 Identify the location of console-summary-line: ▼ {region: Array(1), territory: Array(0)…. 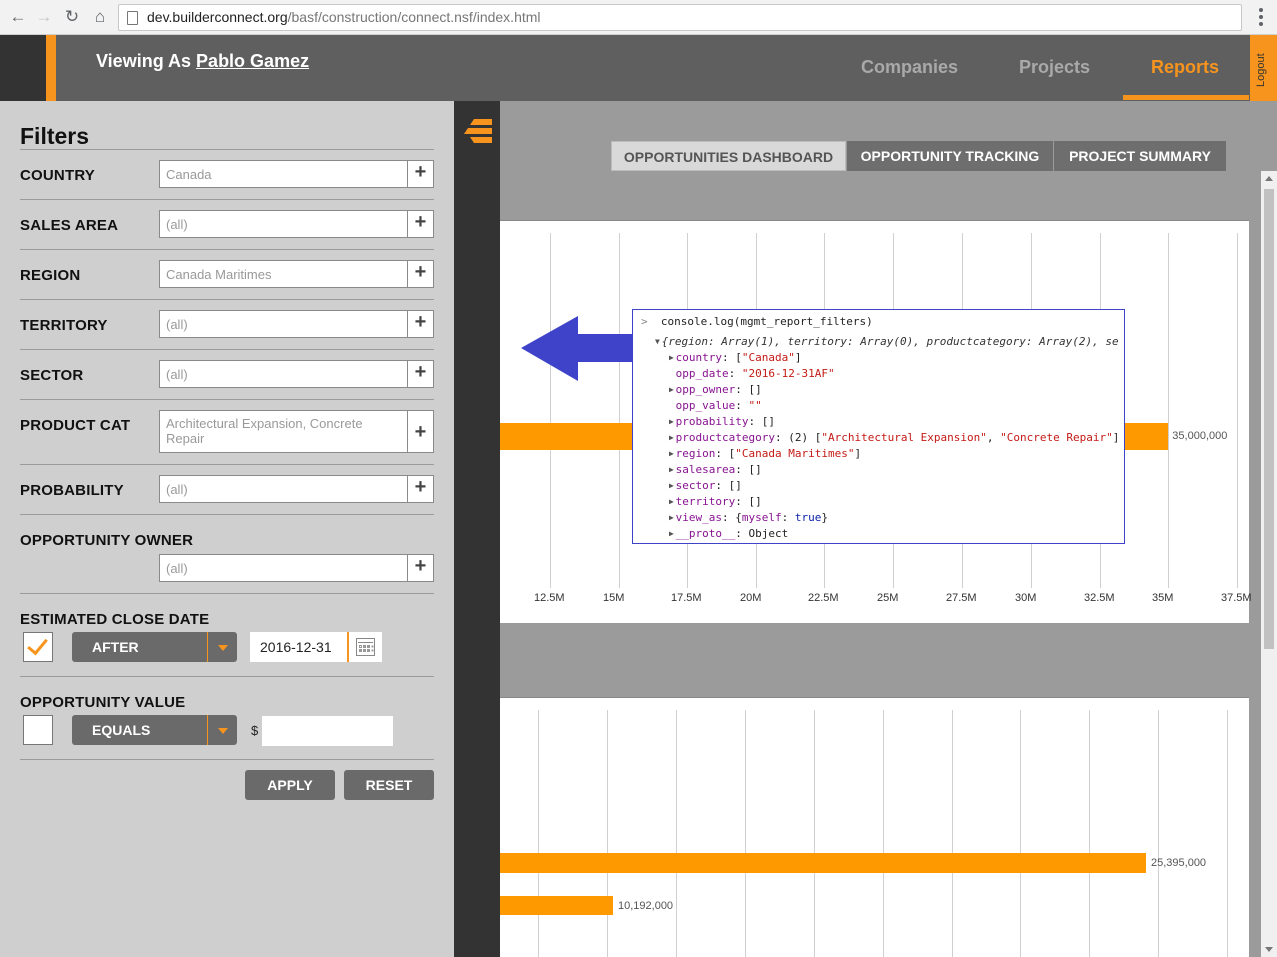
(887, 342).